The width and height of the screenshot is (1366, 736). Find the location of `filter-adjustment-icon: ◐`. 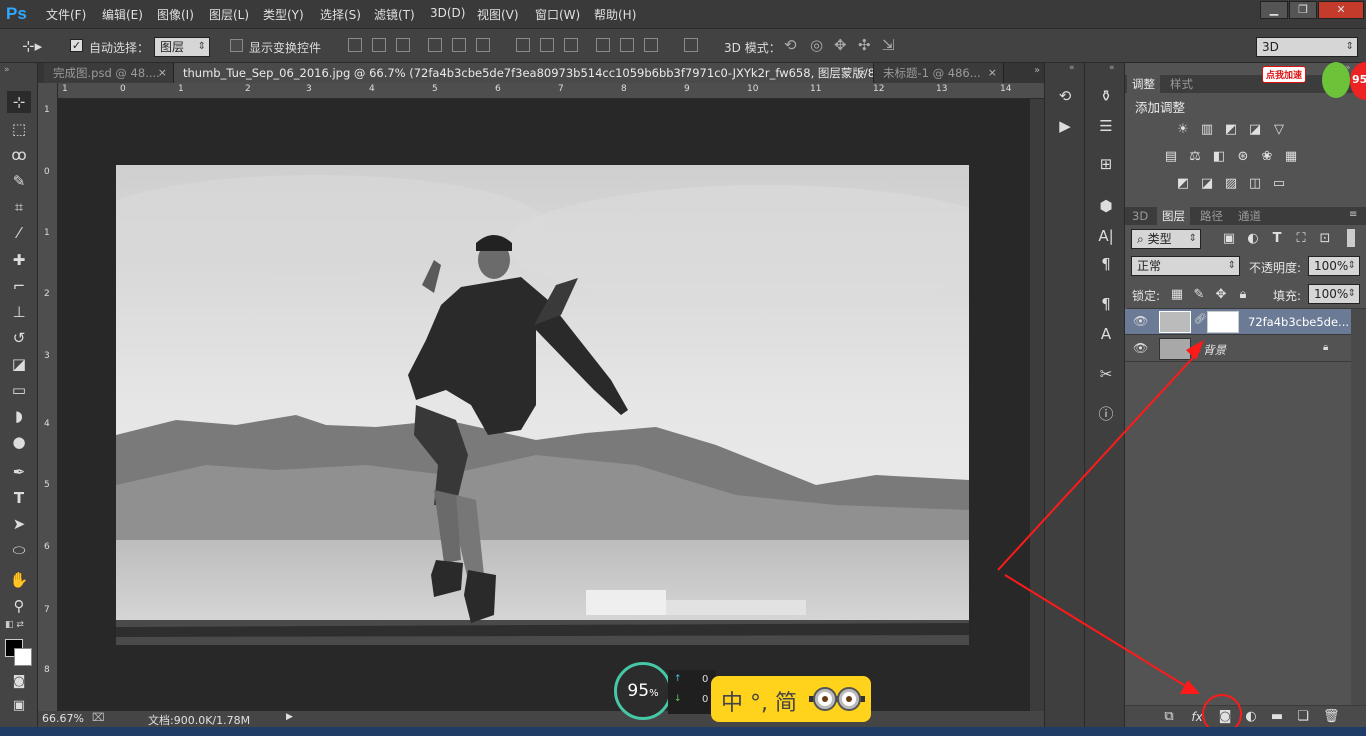

filter-adjustment-icon: ◐ is located at coordinates (1253, 239).